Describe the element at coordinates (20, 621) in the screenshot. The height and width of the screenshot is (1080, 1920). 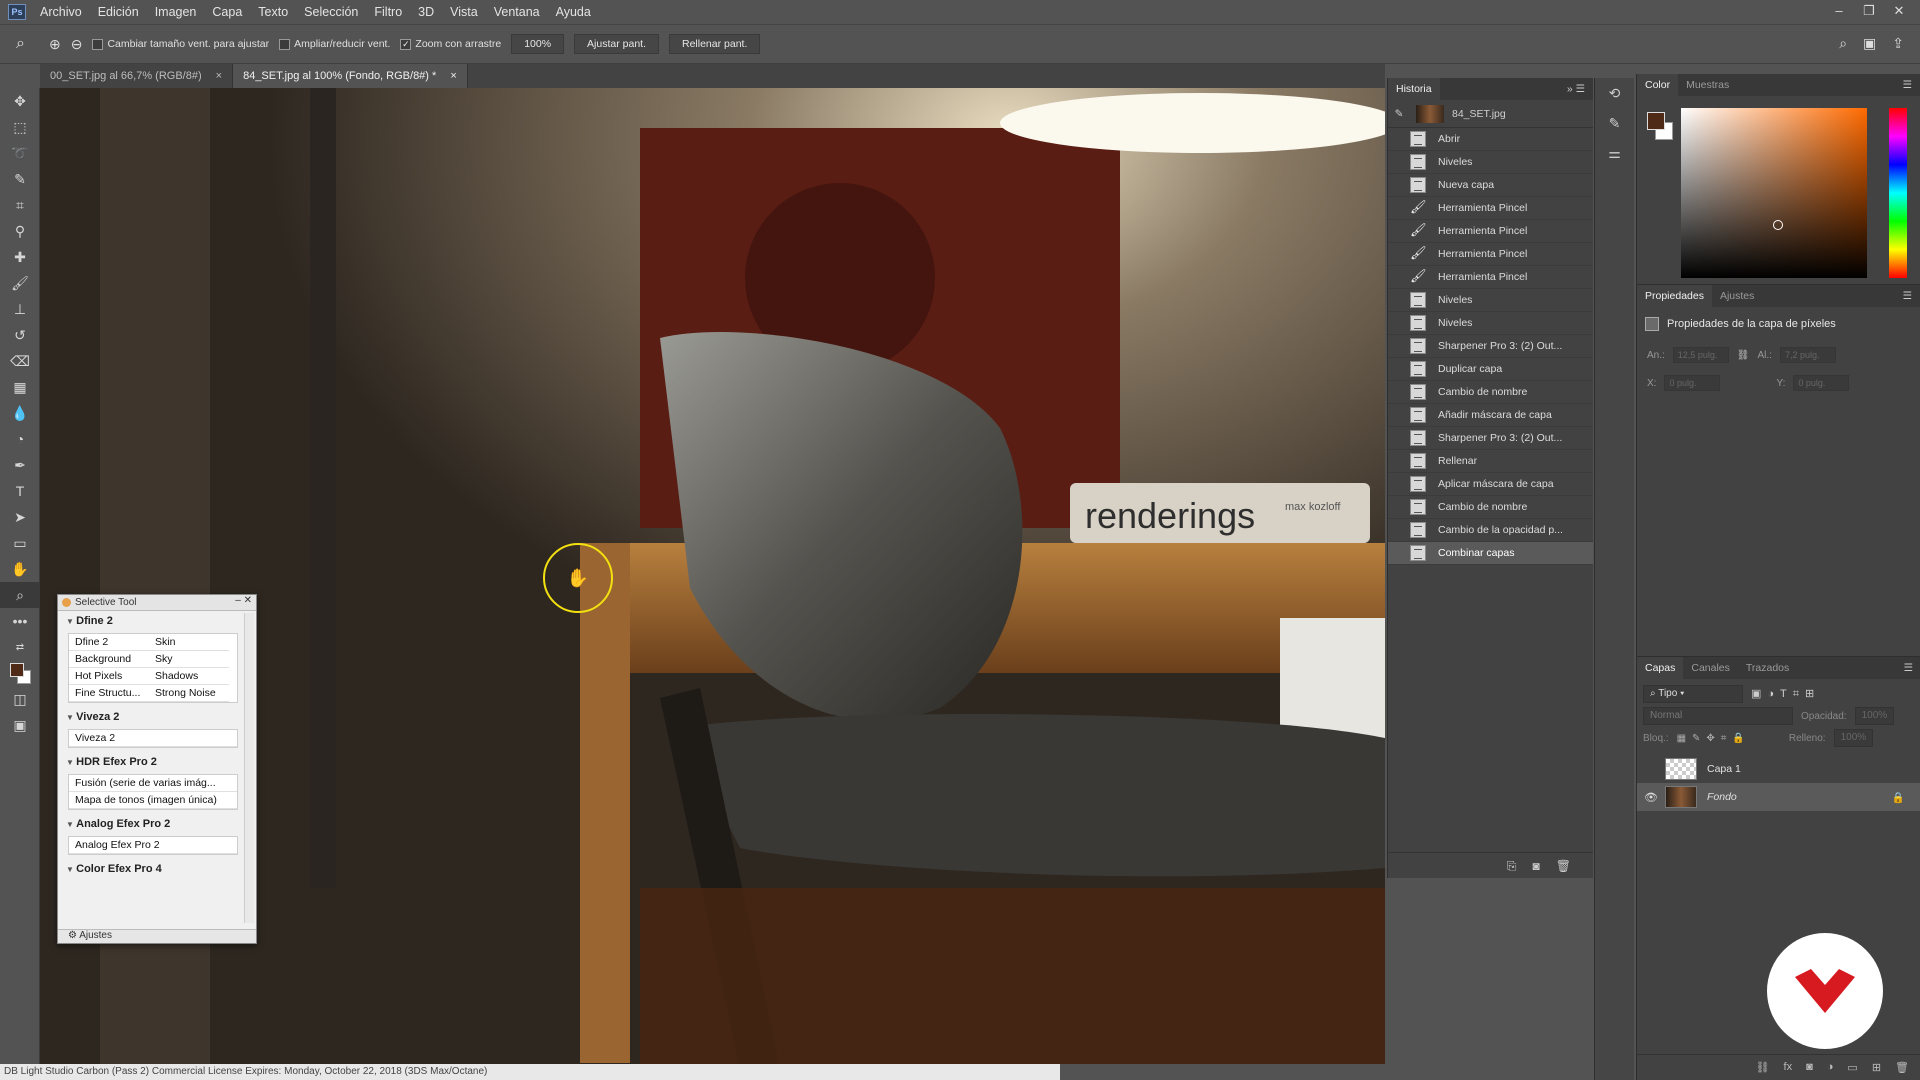
I see `more-tools-icon: •••` at that location.